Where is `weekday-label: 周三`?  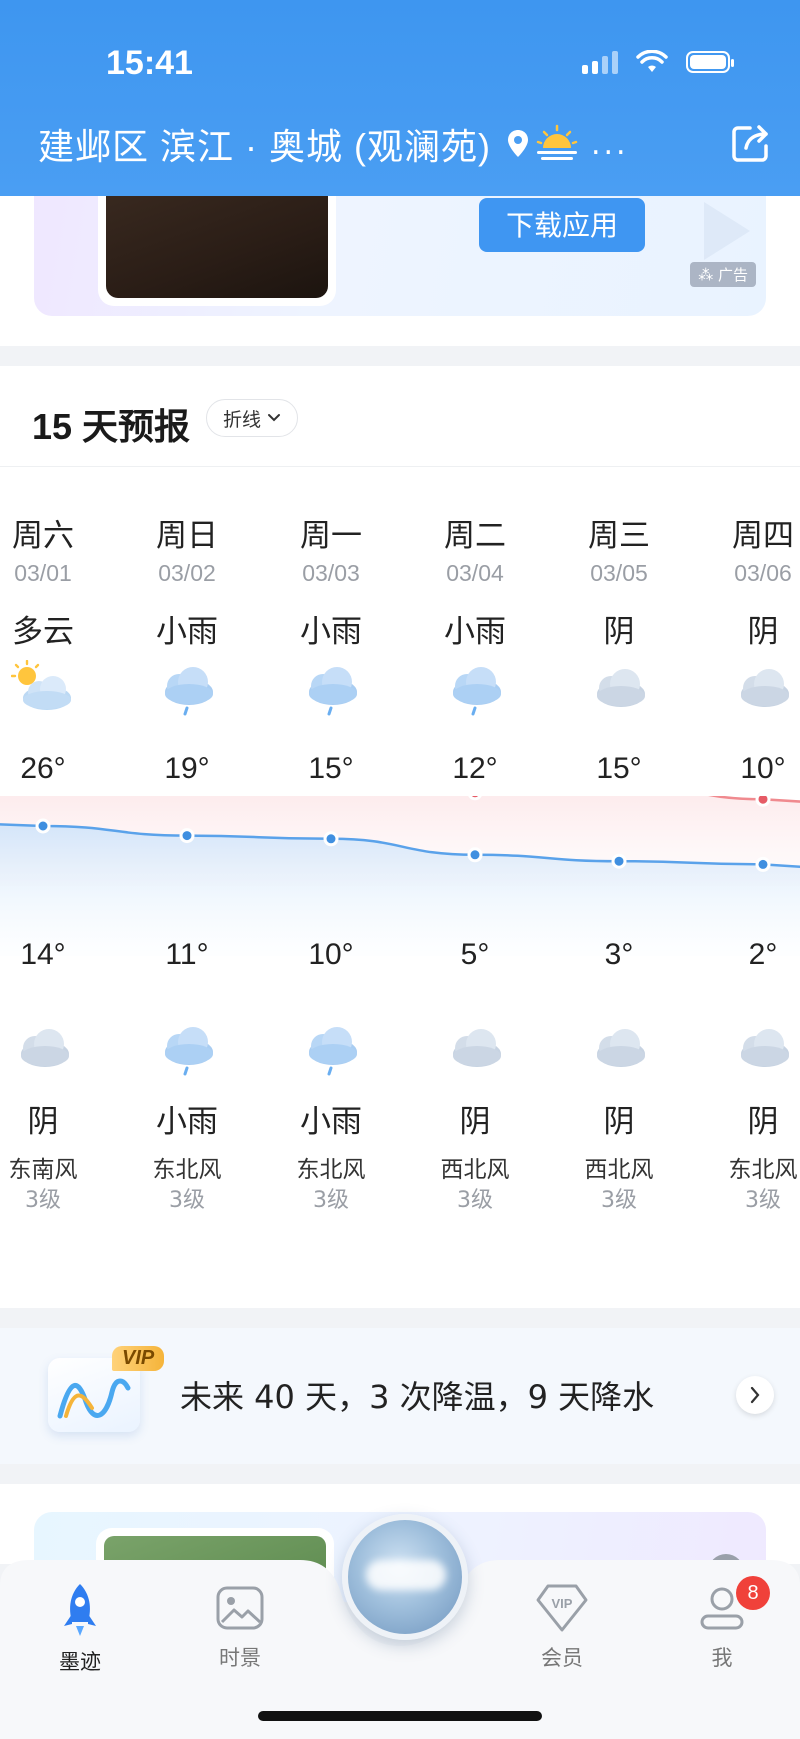 weekday-label: 周三 is located at coordinates (619, 536).